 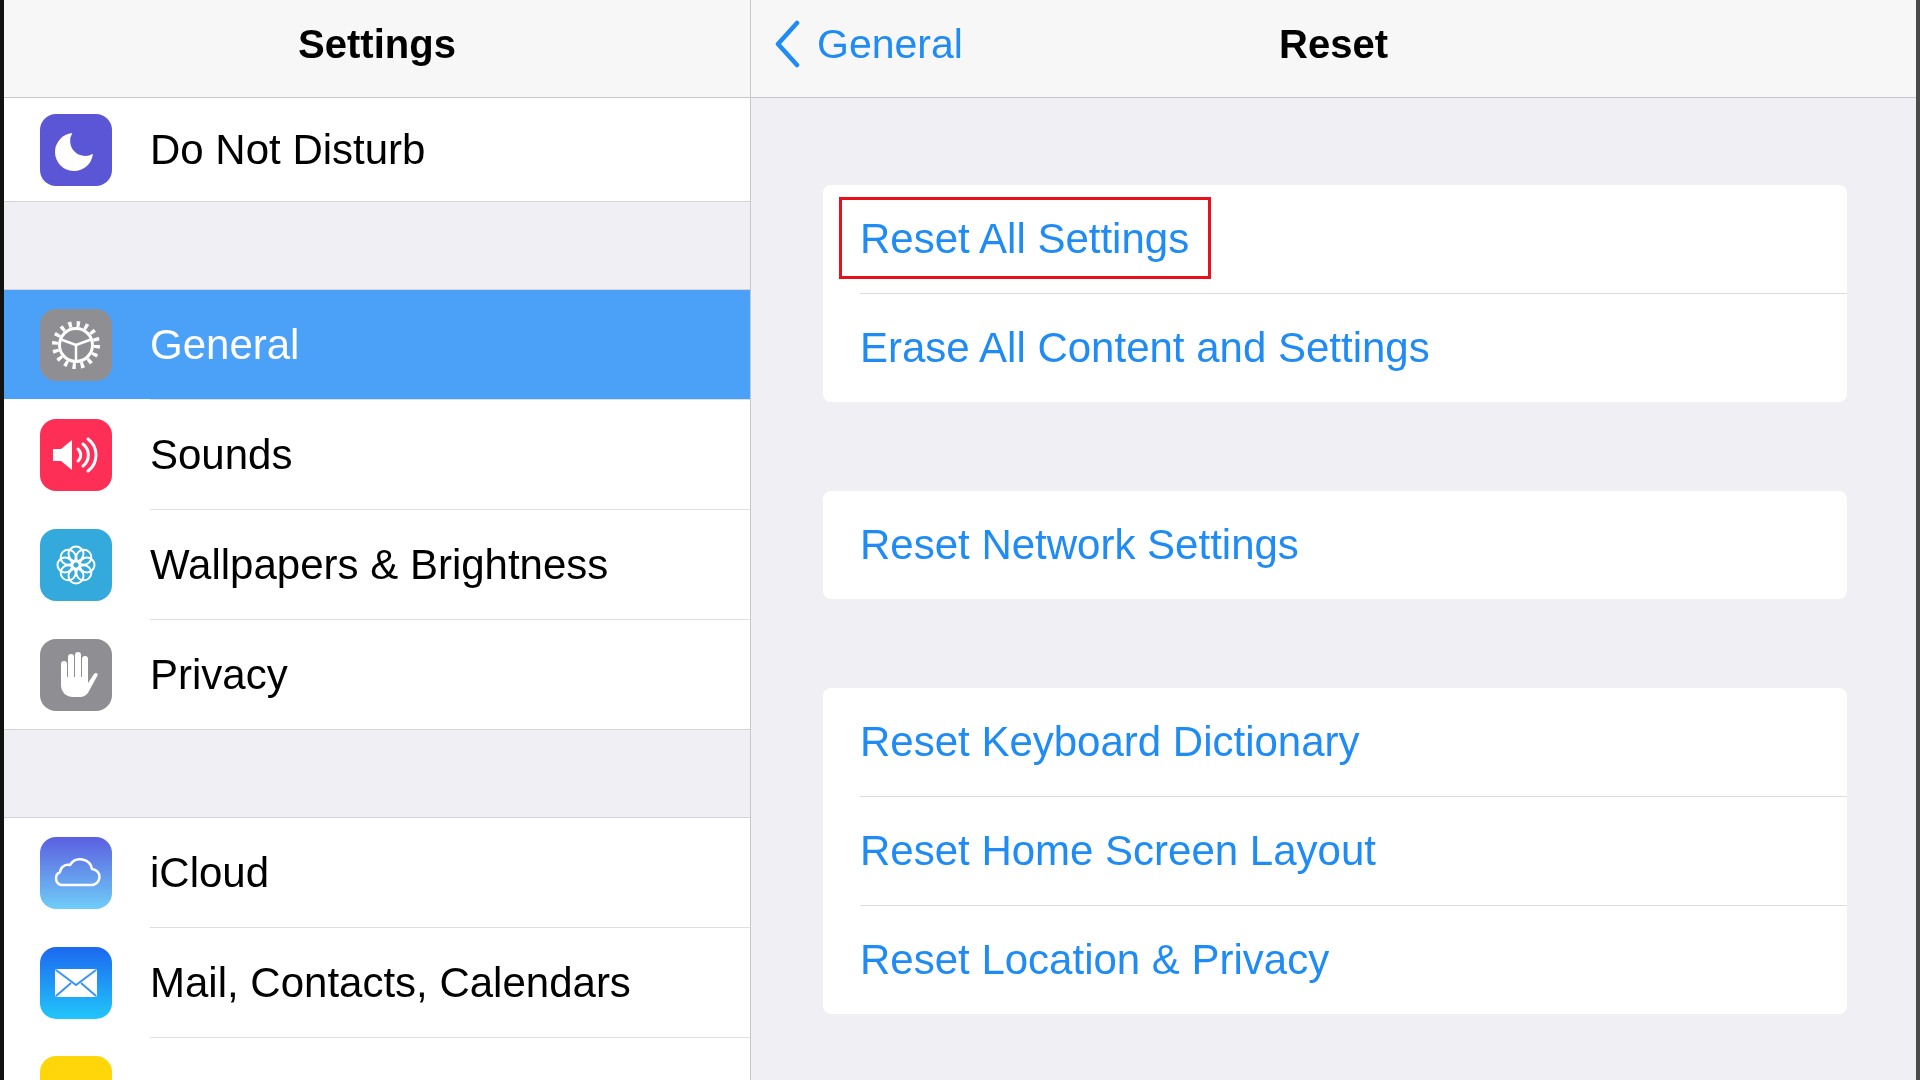 What do you see at coordinates (1333, 44) in the screenshot?
I see `page-title: Reset` at bounding box center [1333, 44].